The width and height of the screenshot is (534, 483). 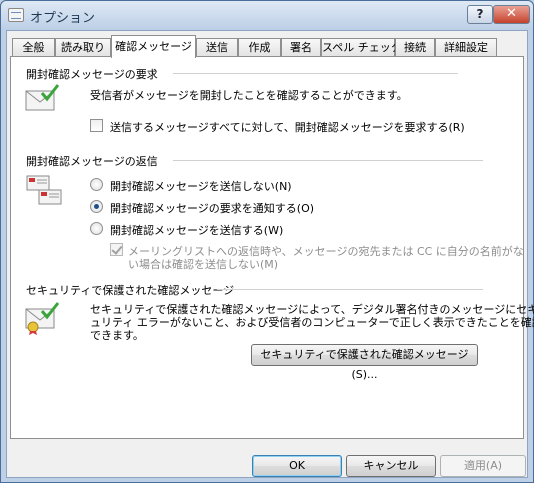 What do you see at coordinates (483, 466) in the screenshot?
I see `apply-button: 適用(A)` at bounding box center [483, 466].